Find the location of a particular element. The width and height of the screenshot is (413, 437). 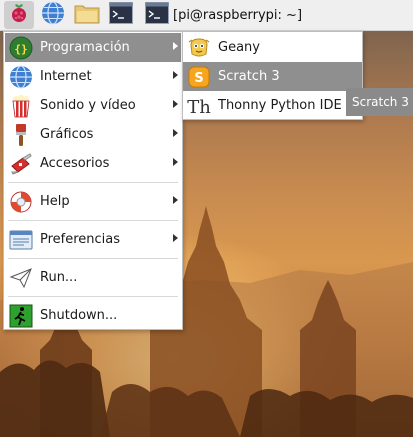

svg-text: S is located at coordinates (198, 78).